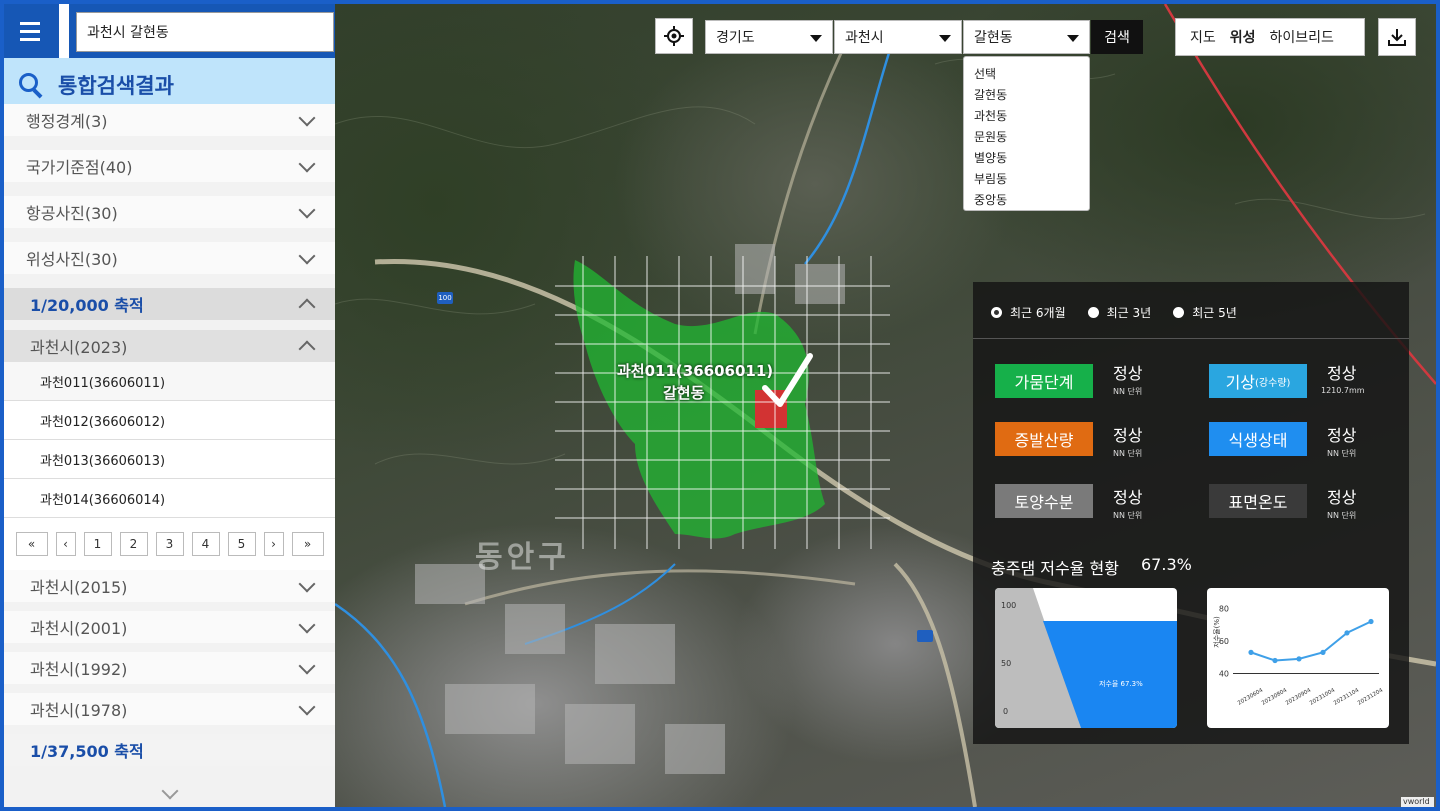  Describe the element at coordinates (1302, 37) in the screenshot. I see `map-type-hybrid: 하이브리드` at that location.